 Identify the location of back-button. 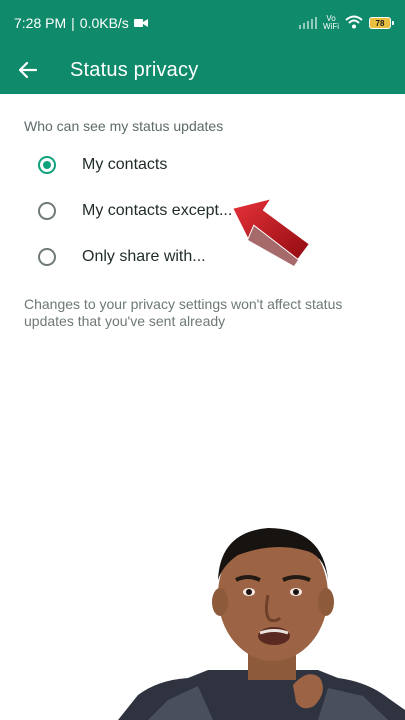
(28, 70).